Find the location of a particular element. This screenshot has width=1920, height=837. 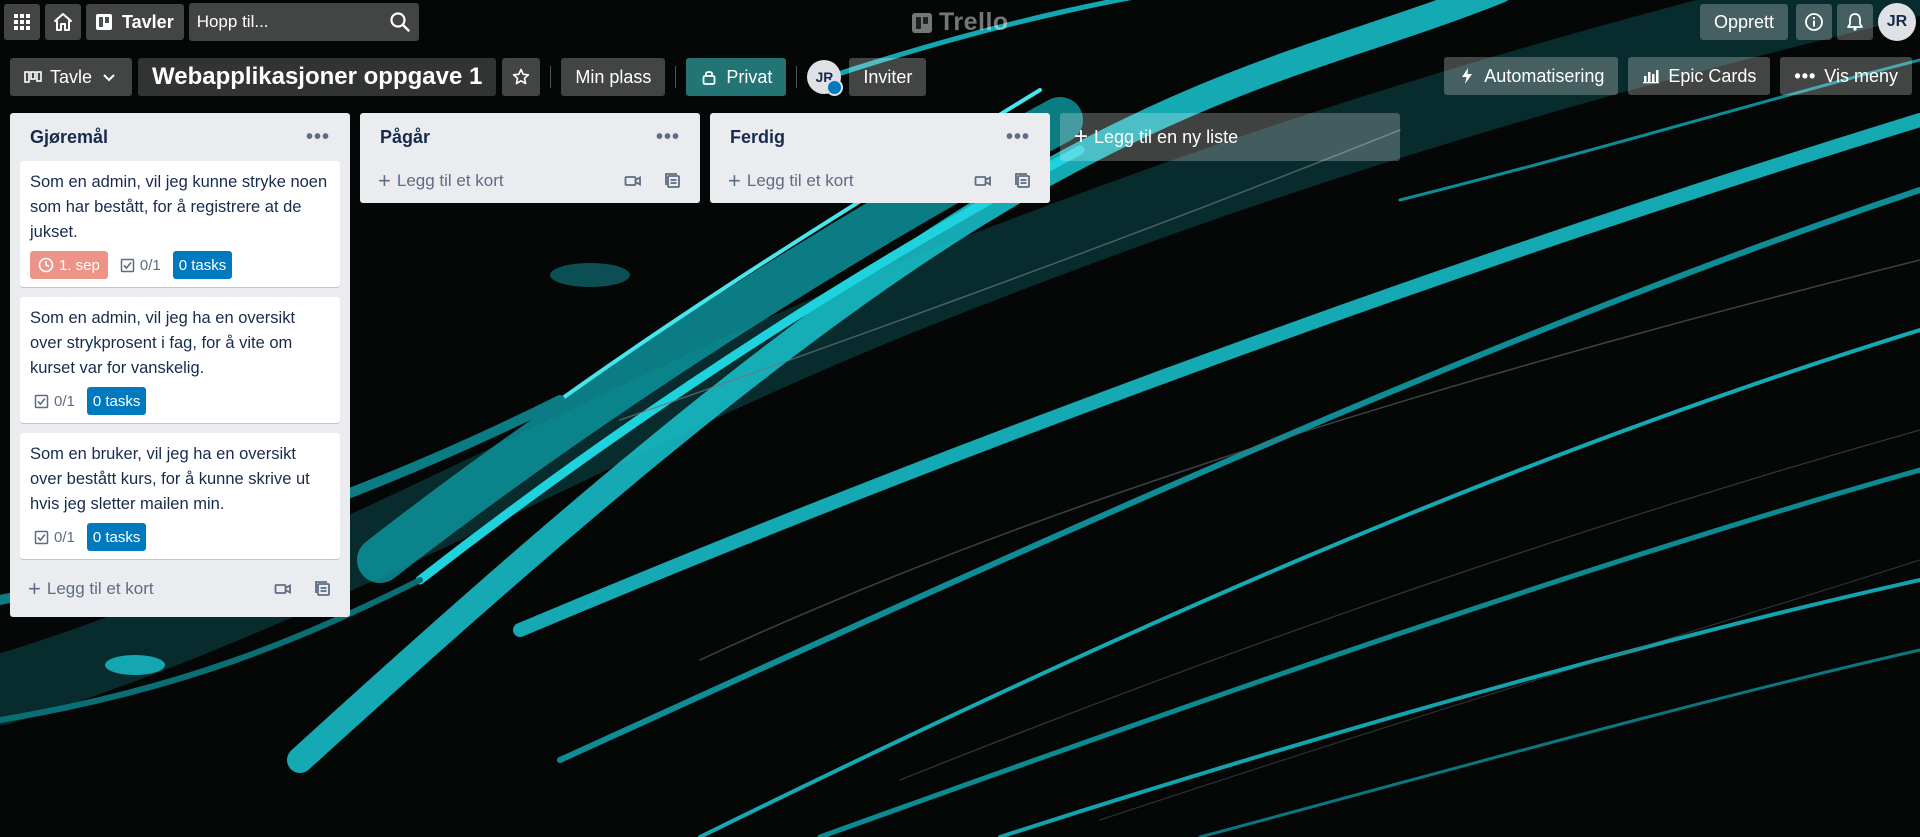

board-view-icon is located at coordinates (33, 77).